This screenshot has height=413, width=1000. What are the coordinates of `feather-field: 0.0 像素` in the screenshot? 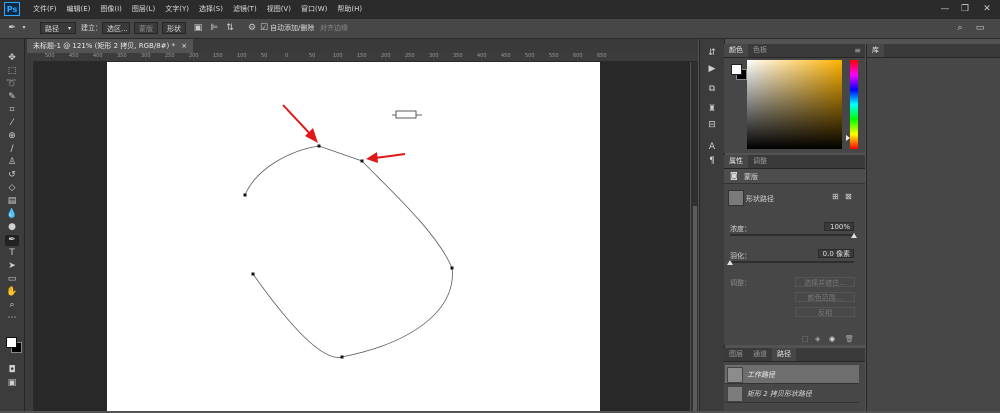 It's located at (836, 253).